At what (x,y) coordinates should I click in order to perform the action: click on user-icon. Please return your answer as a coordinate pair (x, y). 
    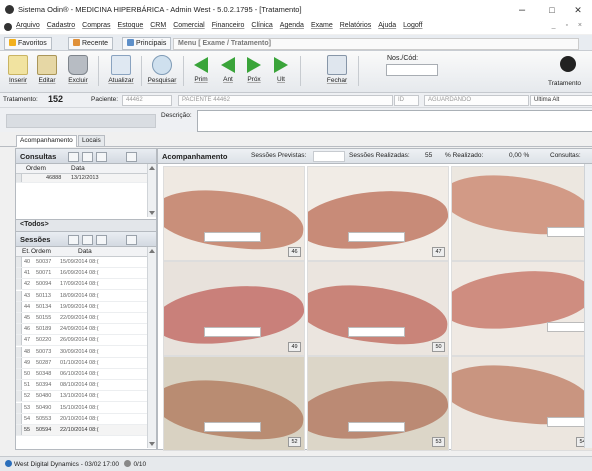
    Looking at the image, I should click on (128, 463).